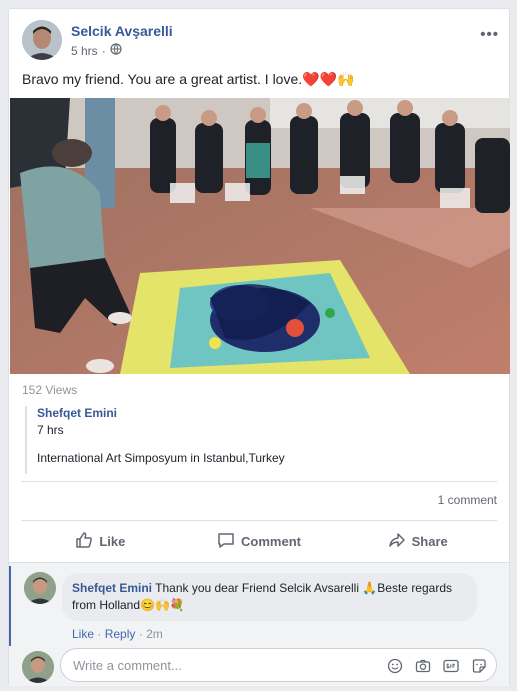  Describe the element at coordinates (271, 541) in the screenshot. I see `comment-label: Comment` at that location.